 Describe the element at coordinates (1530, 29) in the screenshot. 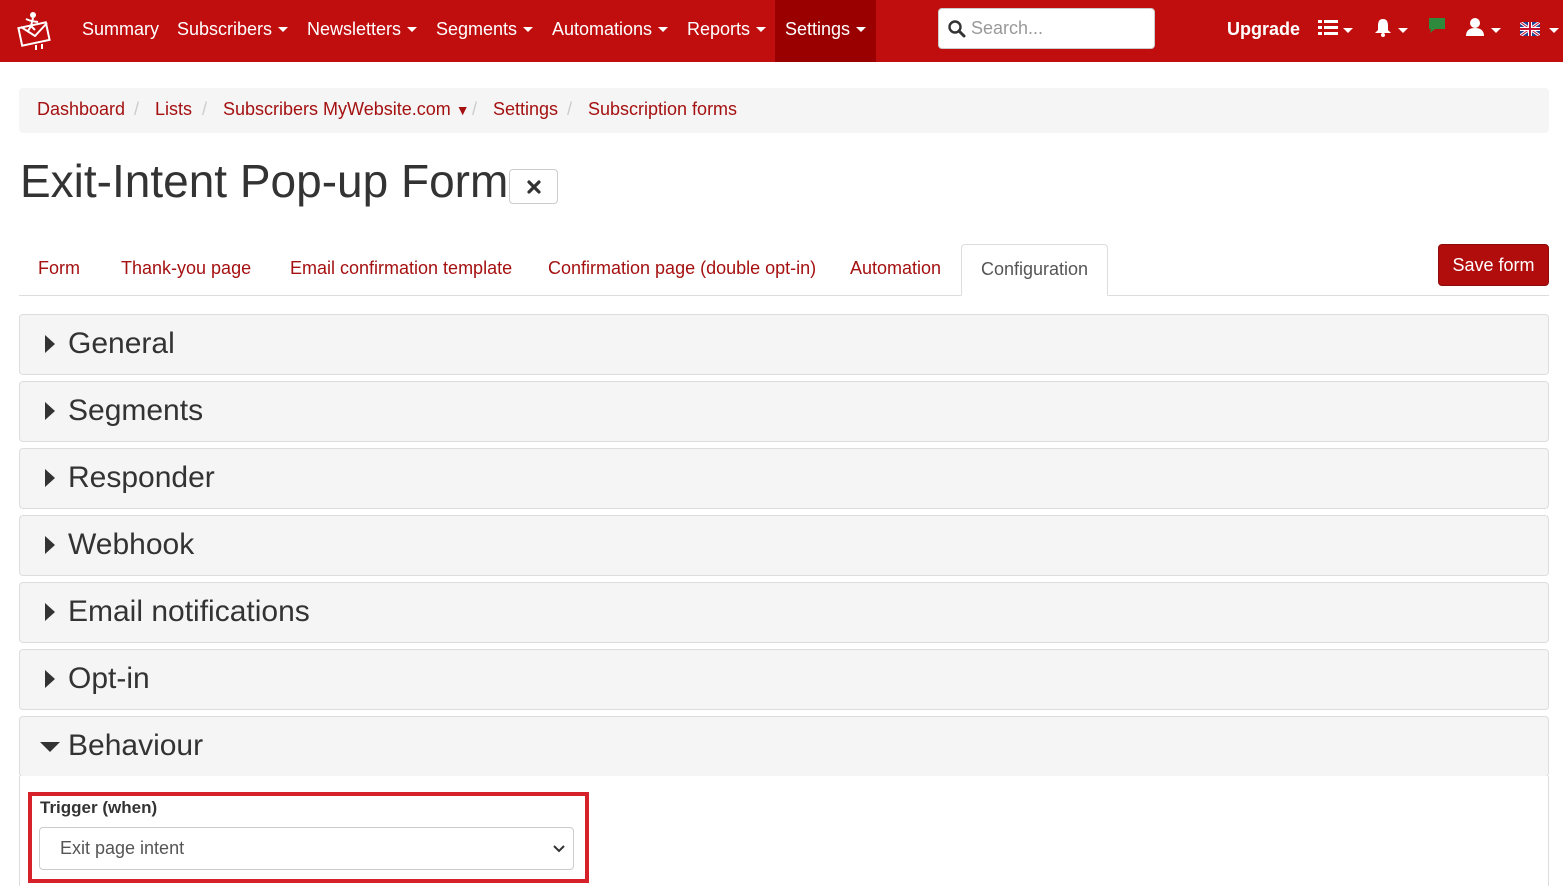

I see `uk-flag-icon` at that location.